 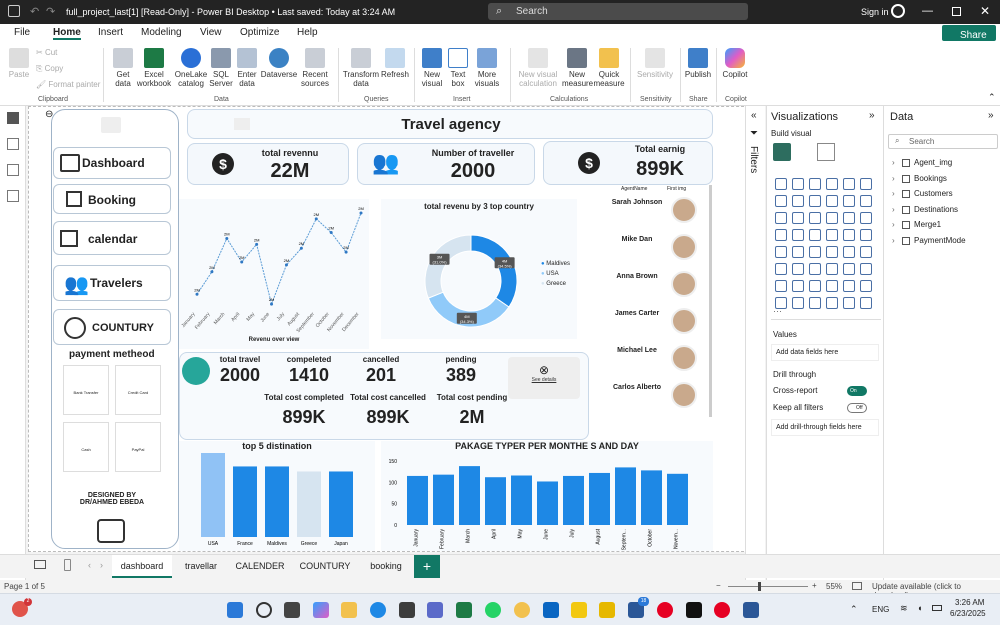 I want to click on collapse-ribbon-icon: ⌃, so click(x=992, y=97).